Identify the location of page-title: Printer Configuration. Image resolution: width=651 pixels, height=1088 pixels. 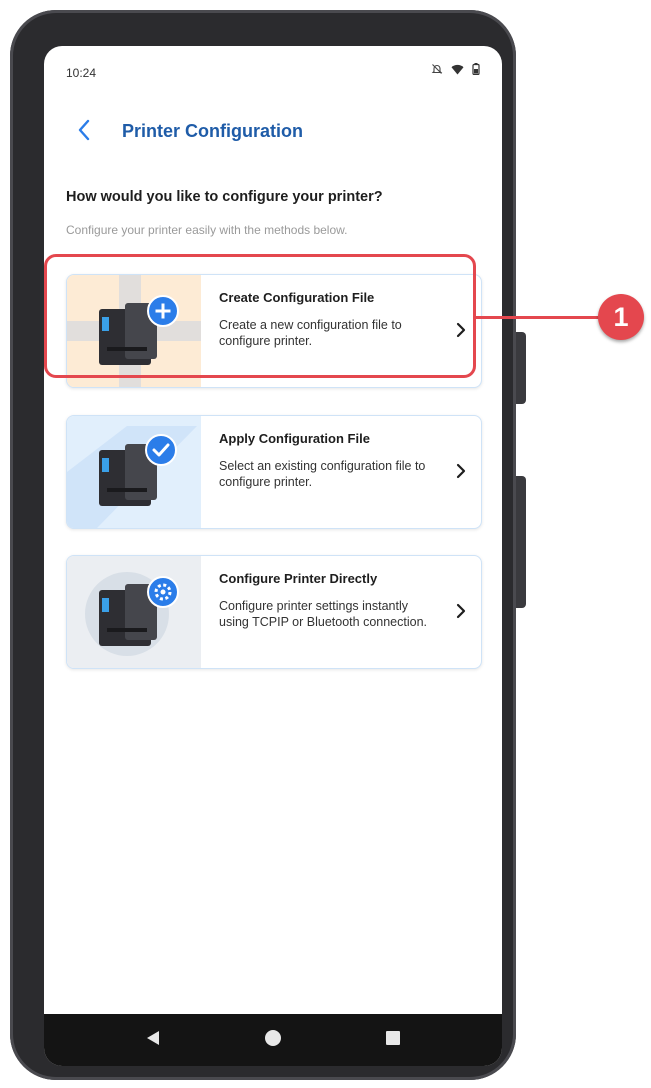
(212, 131).